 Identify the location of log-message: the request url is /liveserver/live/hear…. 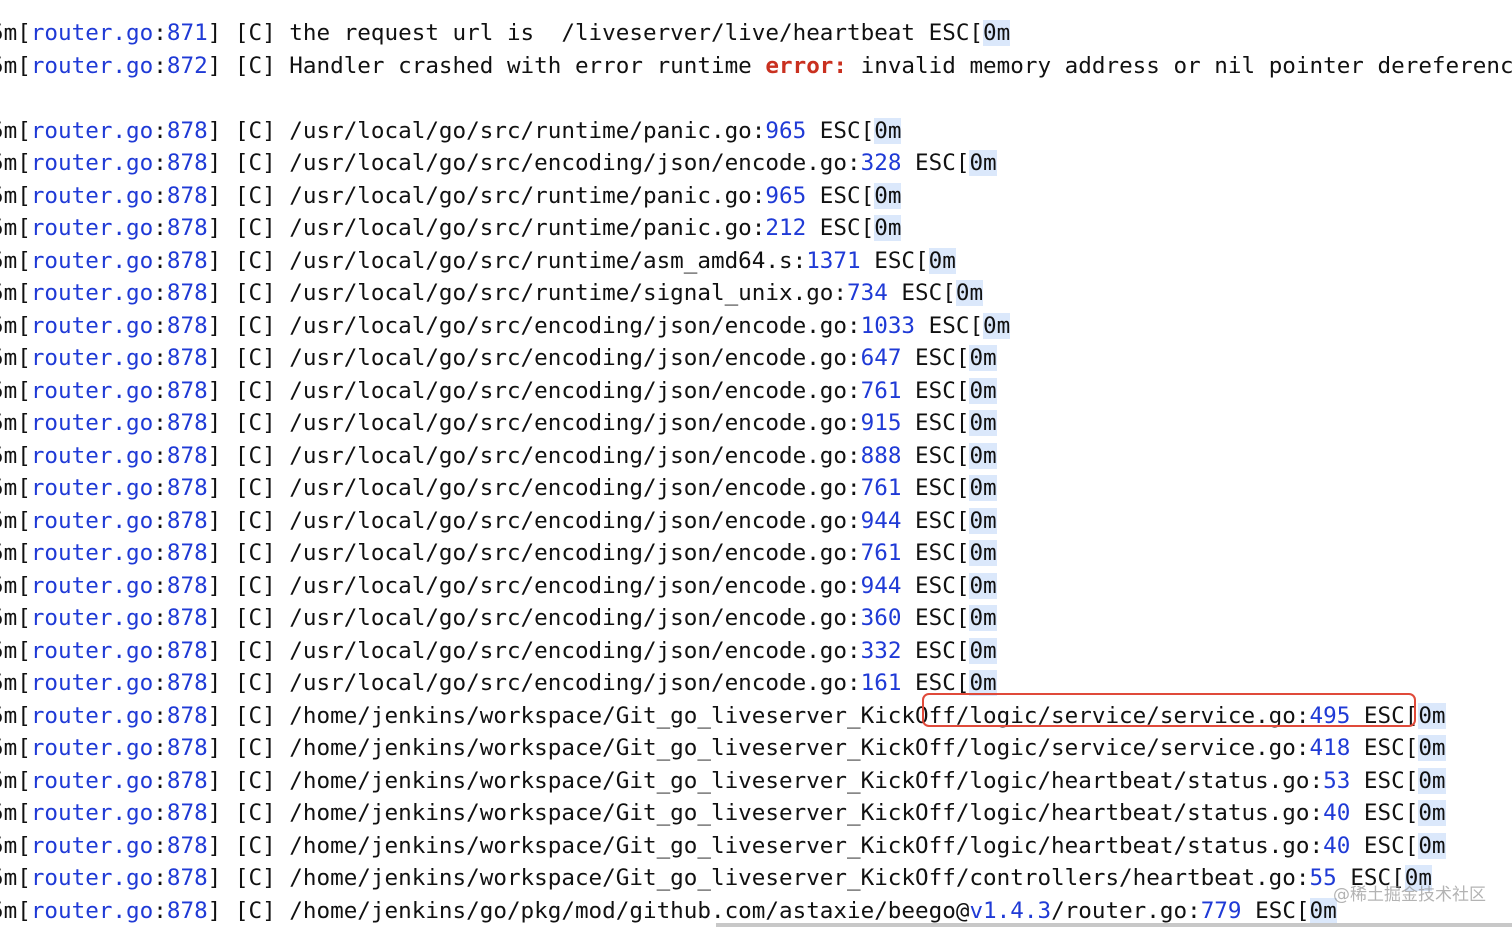
(609, 33).